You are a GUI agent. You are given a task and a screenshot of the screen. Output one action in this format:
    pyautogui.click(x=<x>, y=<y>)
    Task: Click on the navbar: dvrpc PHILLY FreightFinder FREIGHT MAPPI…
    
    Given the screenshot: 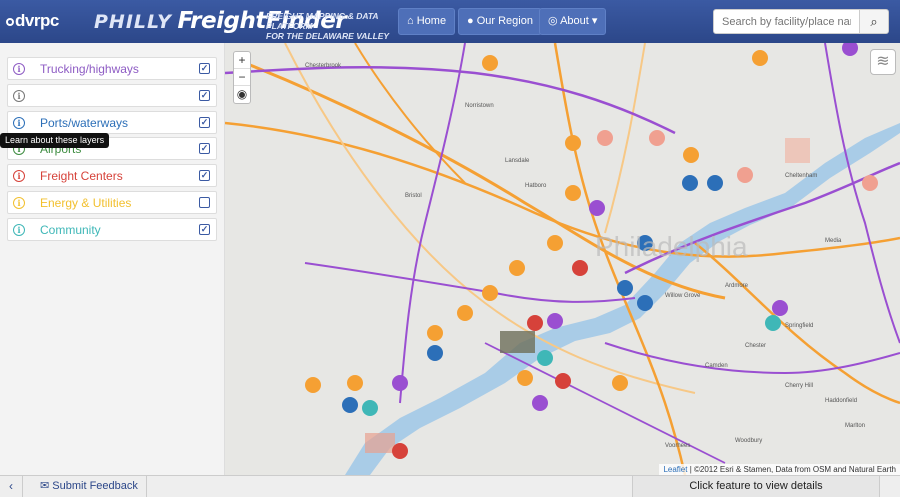 What is the action you would take?
    pyautogui.click(x=450, y=21)
    